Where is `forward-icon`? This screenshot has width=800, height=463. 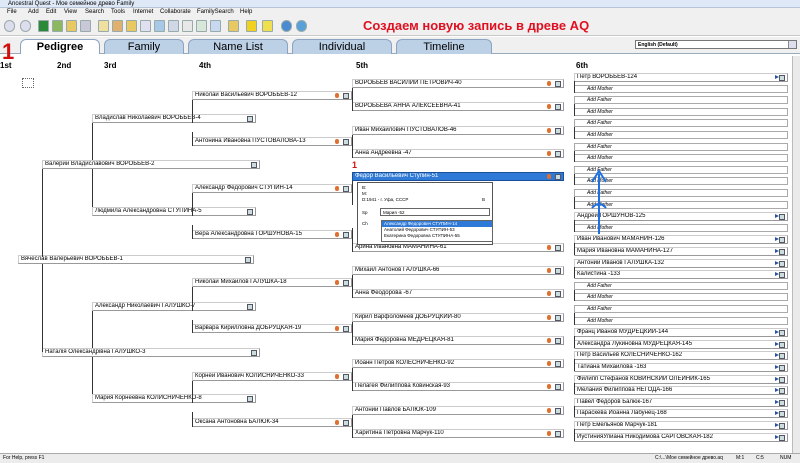 forward-icon is located at coordinates (25, 26).